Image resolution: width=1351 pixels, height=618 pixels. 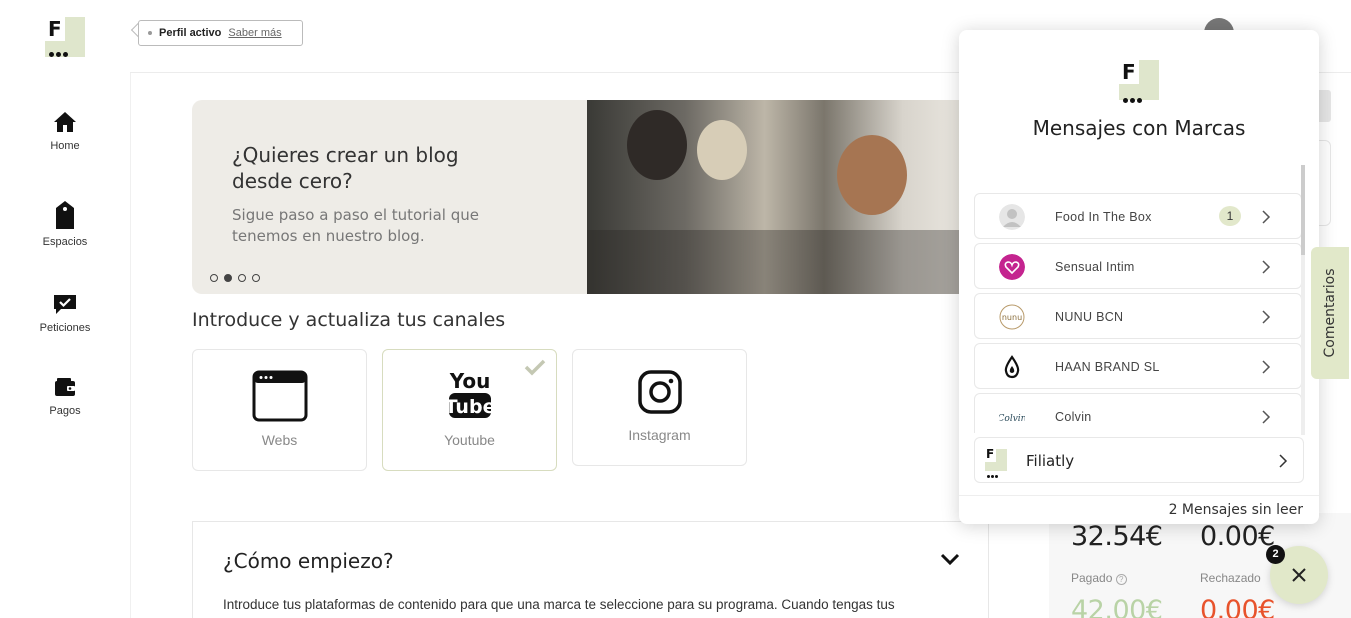 What do you see at coordinates (1117, 536) in the screenshot?
I see `stat-value-1: 32.54€` at bounding box center [1117, 536].